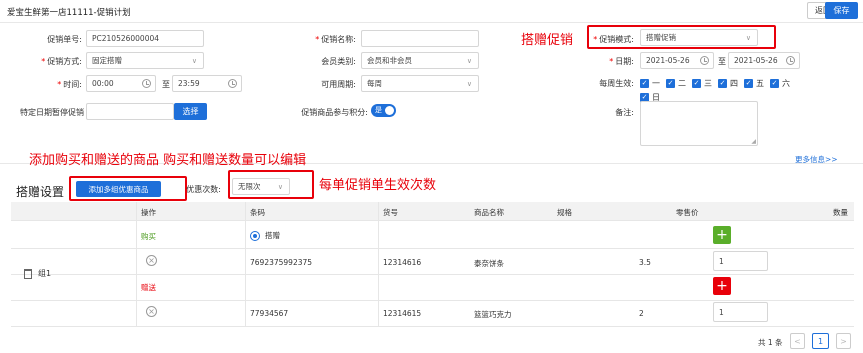  What do you see at coordinates (103, 83) in the screenshot?
I see `time-start-value: 00:00` at bounding box center [103, 83].